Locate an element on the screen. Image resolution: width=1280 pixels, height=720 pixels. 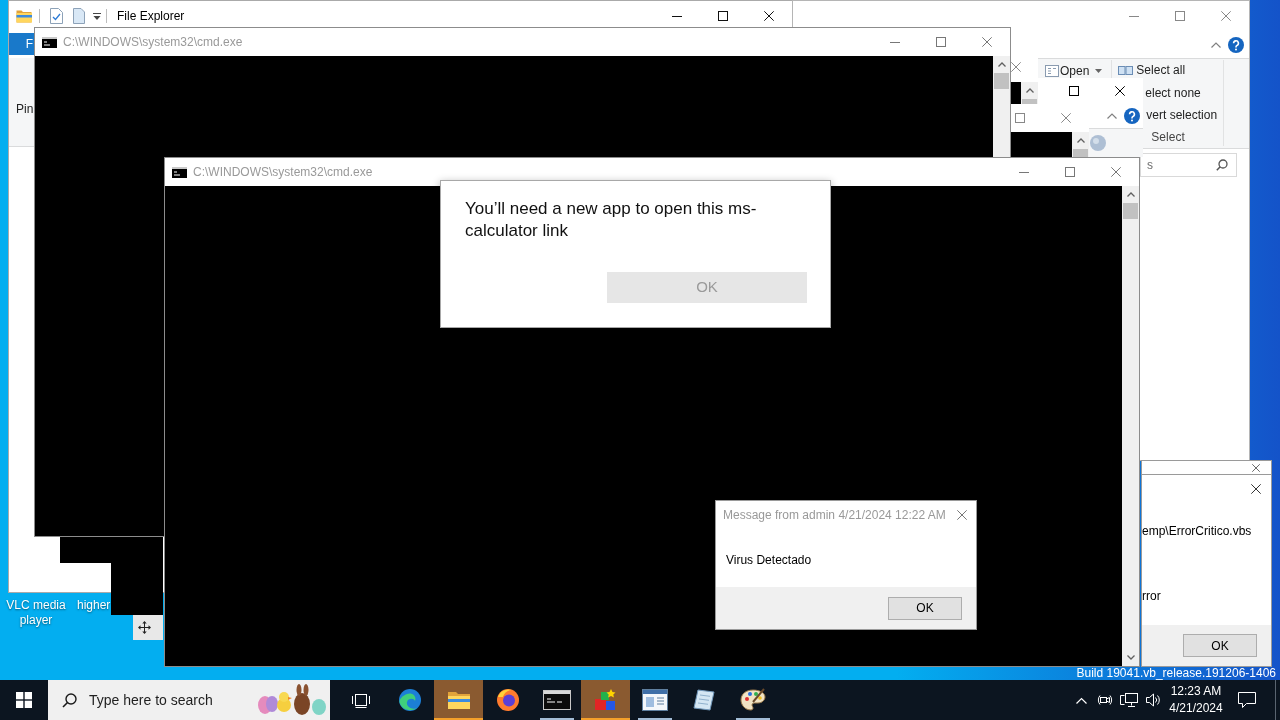
search-field: Type here to search is located at coordinates (169, 700).